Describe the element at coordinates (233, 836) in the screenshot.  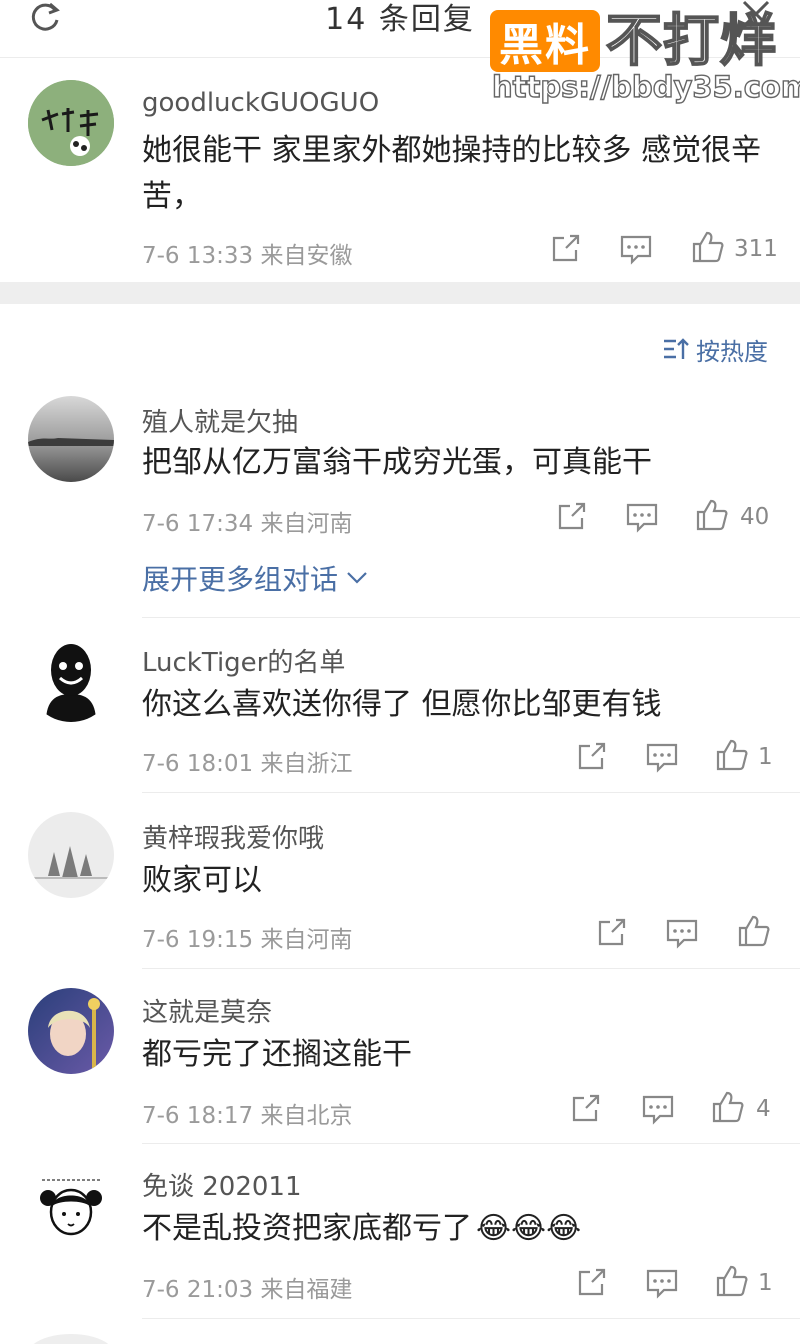
I see `user-name: 黄梓瑕我爱你哦` at that location.